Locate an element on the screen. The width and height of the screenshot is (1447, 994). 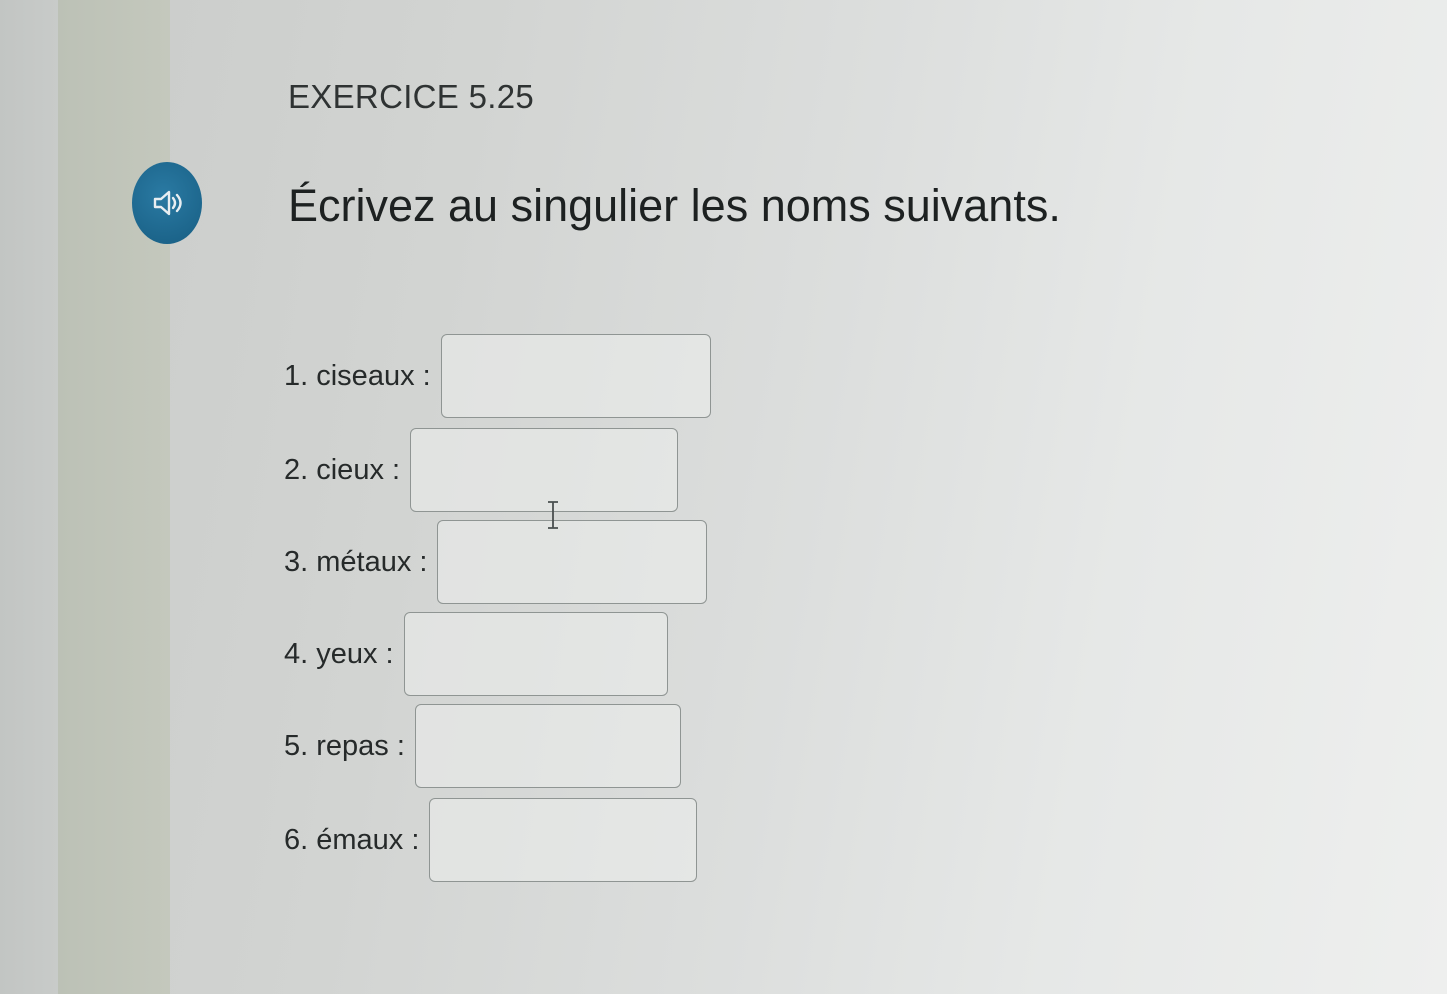
question-label: 6. émaux : is located at coordinates (352, 839).